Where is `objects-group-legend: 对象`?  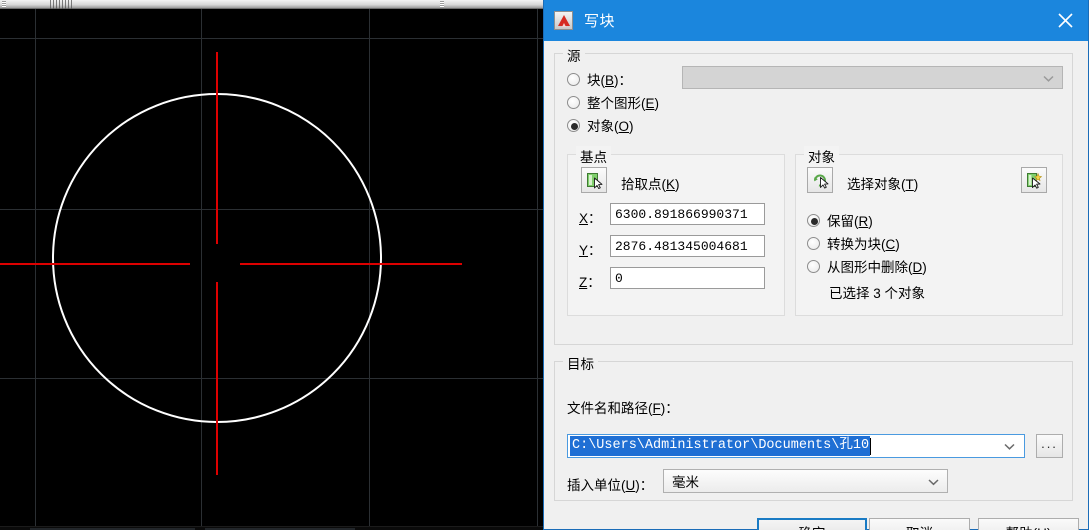 objects-group-legend: 对象 is located at coordinates (821, 156).